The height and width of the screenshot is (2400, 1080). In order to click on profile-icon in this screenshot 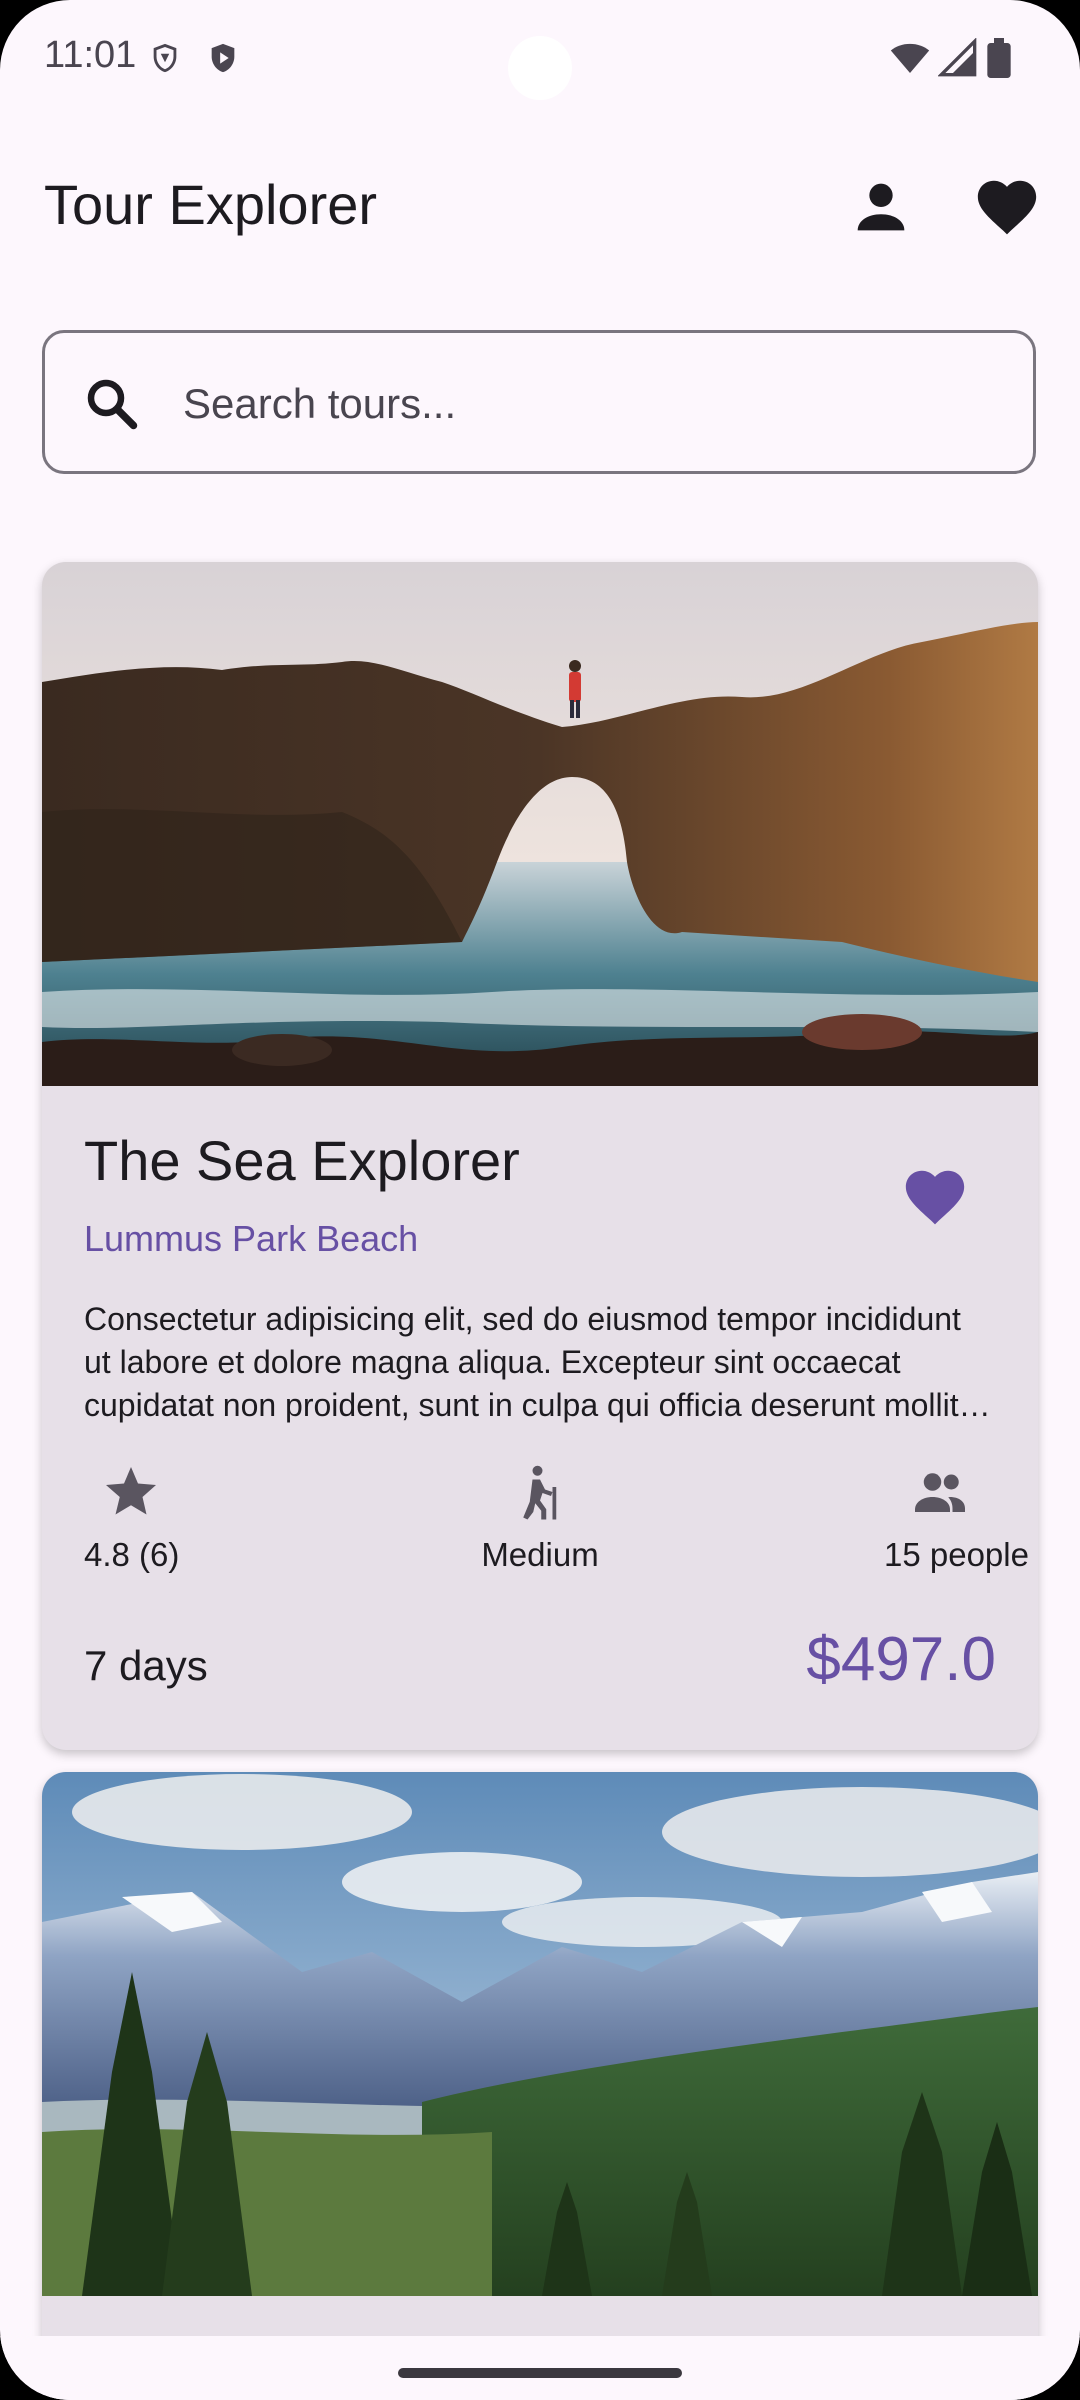, I will do `click(881, 207)`.